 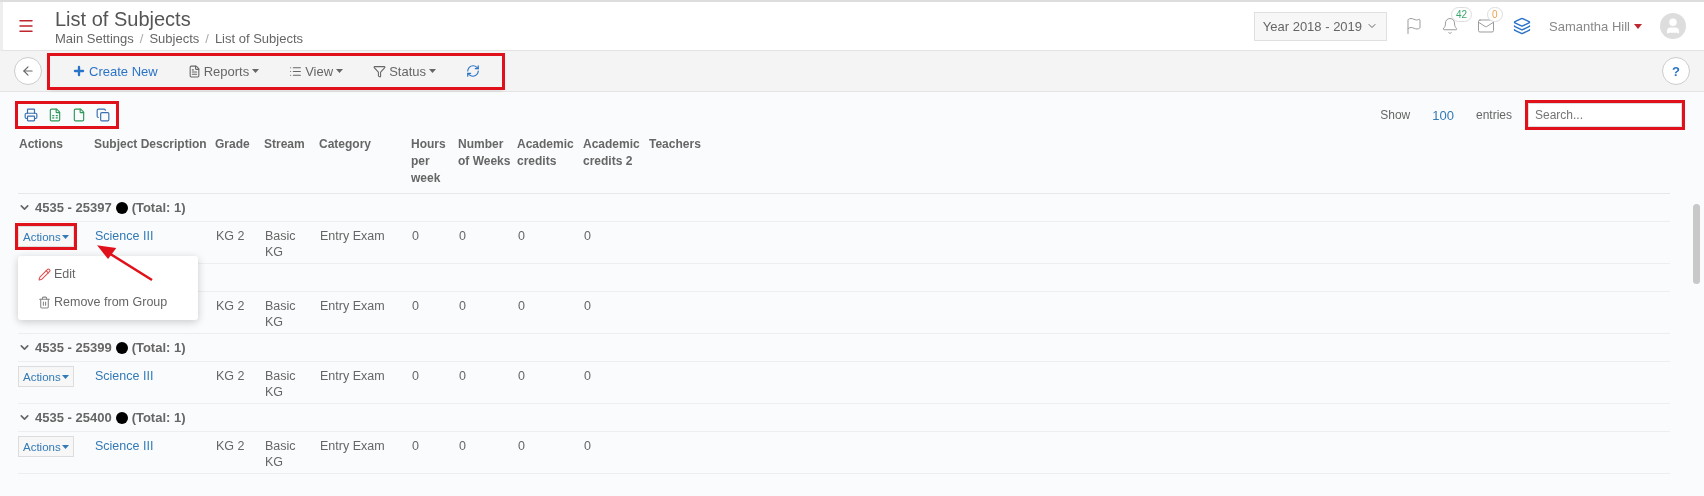 What do you see at coordinates (94, 38) in the screenshot?
I see `breadcrumb-link: Main Settings` at bounding box center [94, 38].